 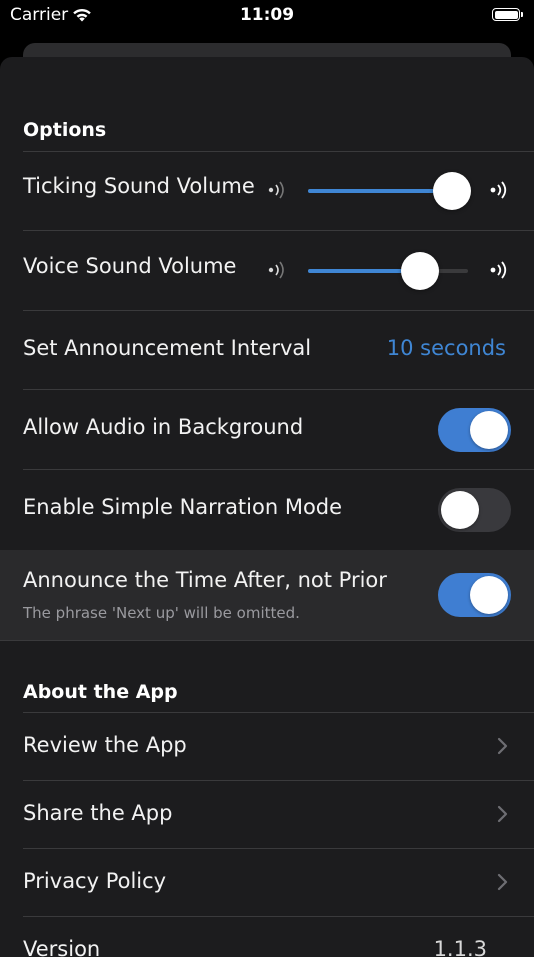 I want to click on announce-after-label: Announce the Time After, not Prior, so click(x=205, y=580).